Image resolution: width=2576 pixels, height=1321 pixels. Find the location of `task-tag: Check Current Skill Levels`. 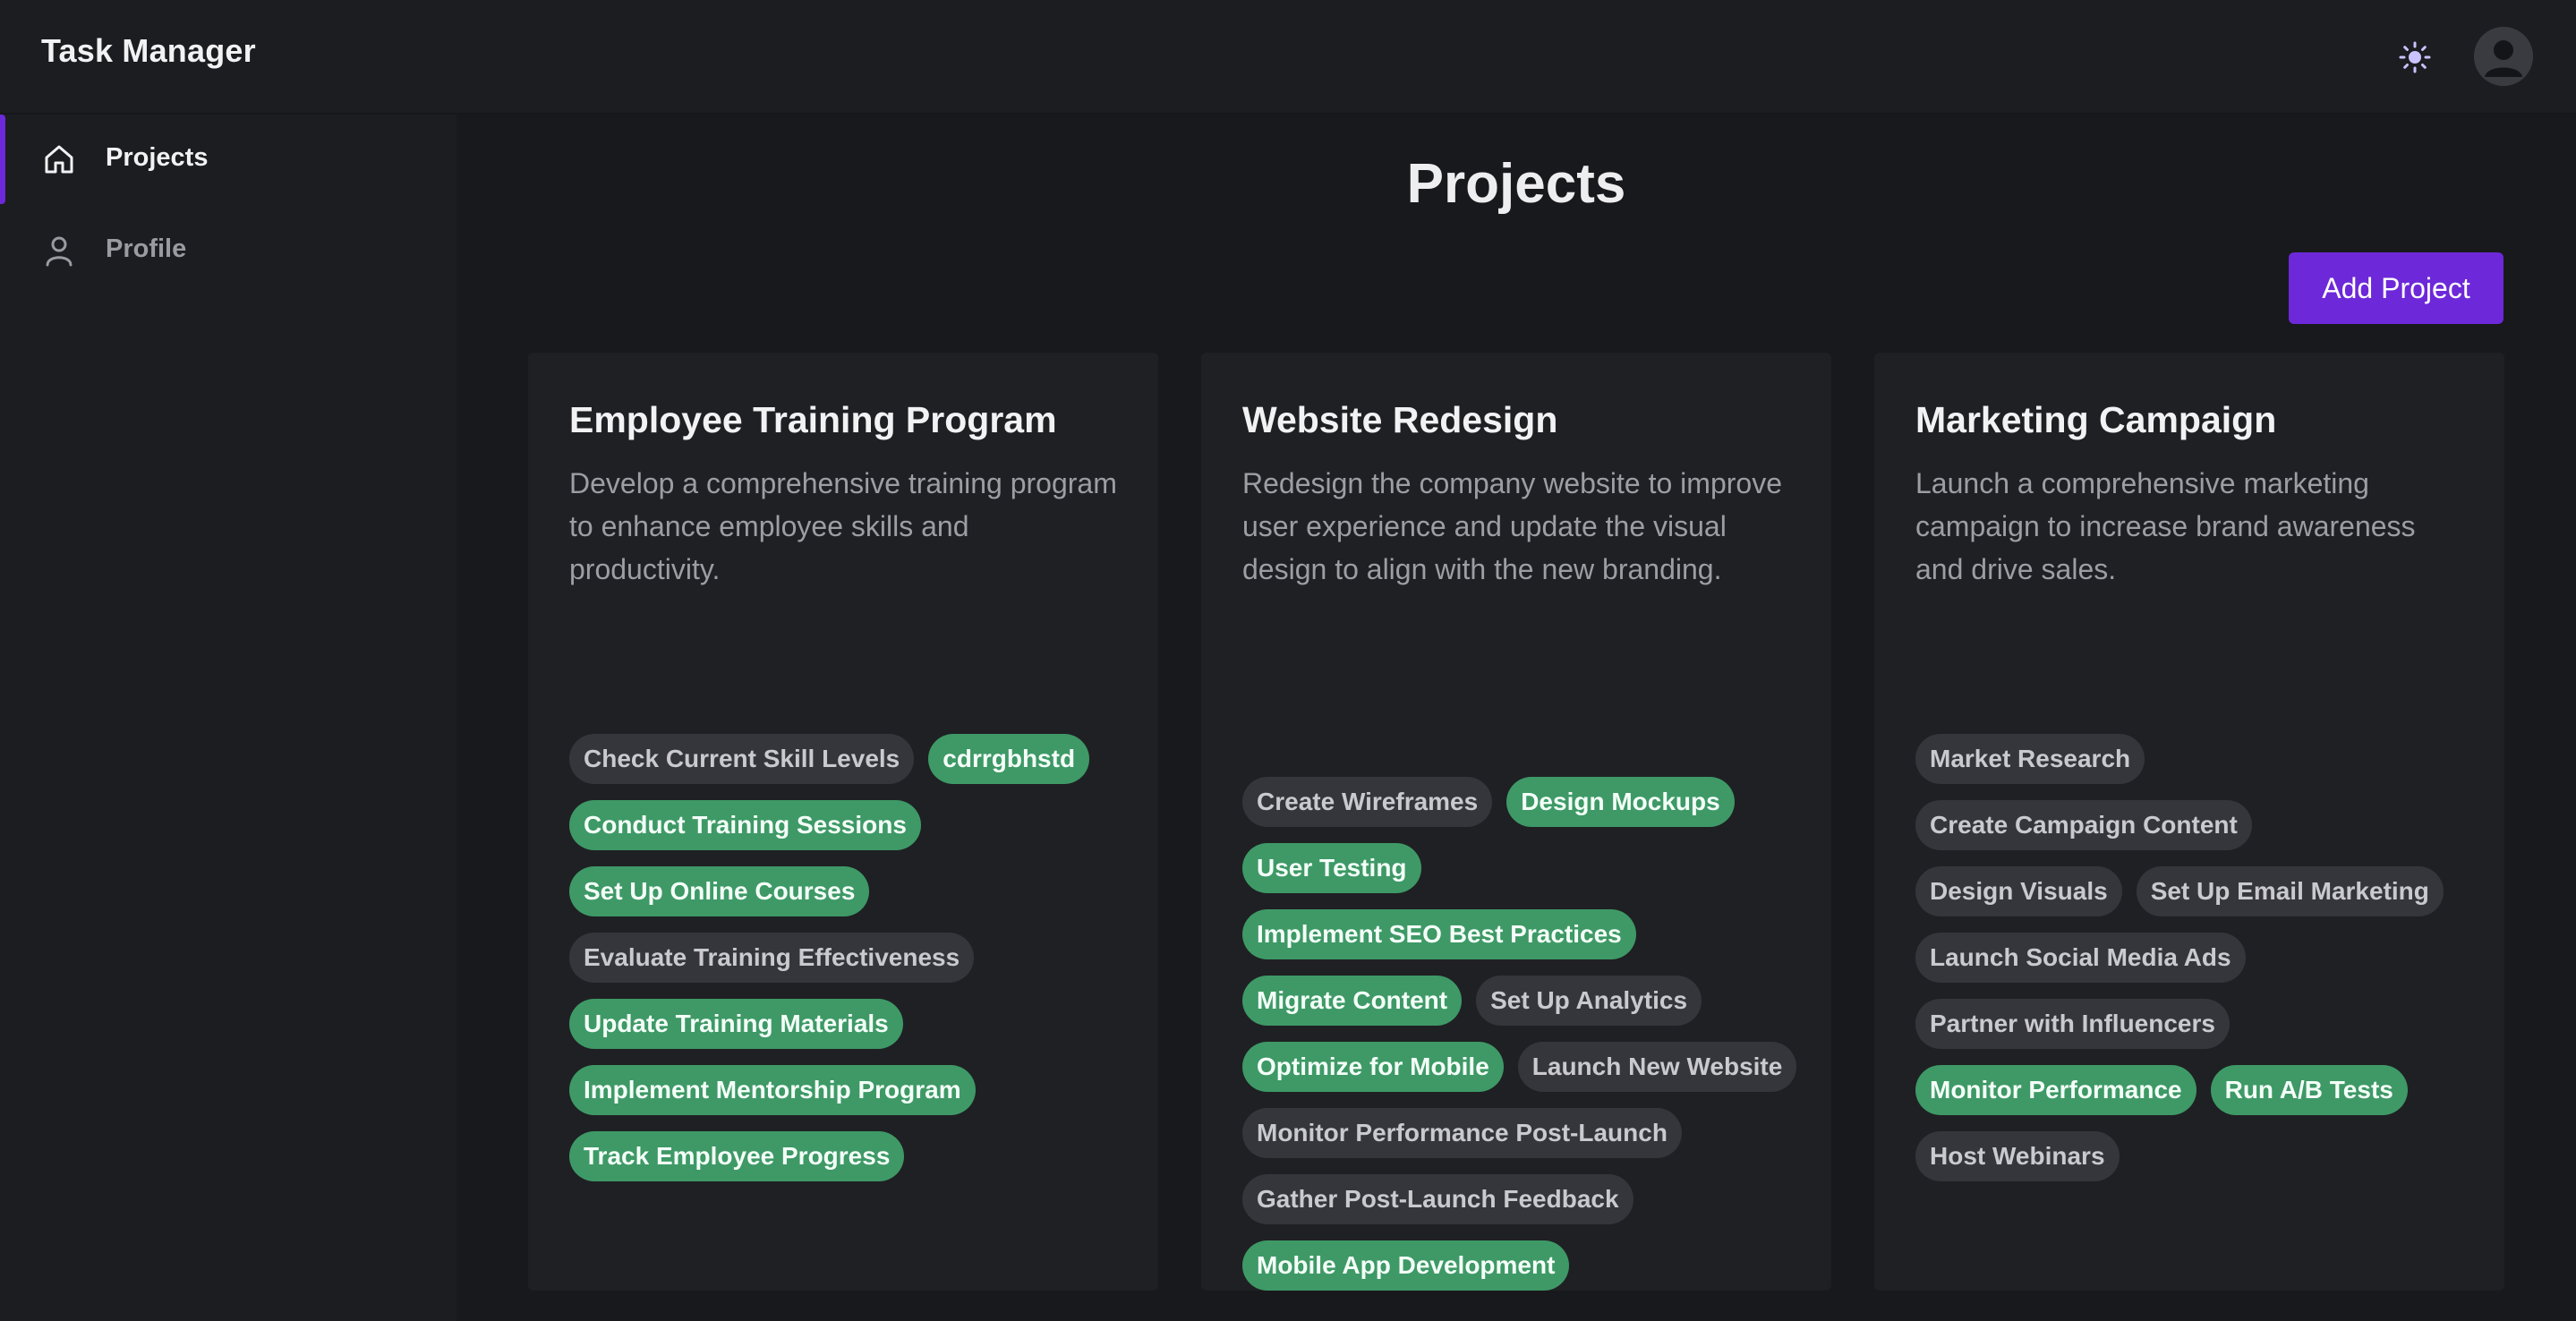

task-tag: Check Current Skill Levels is located at coordinates (742, 759).